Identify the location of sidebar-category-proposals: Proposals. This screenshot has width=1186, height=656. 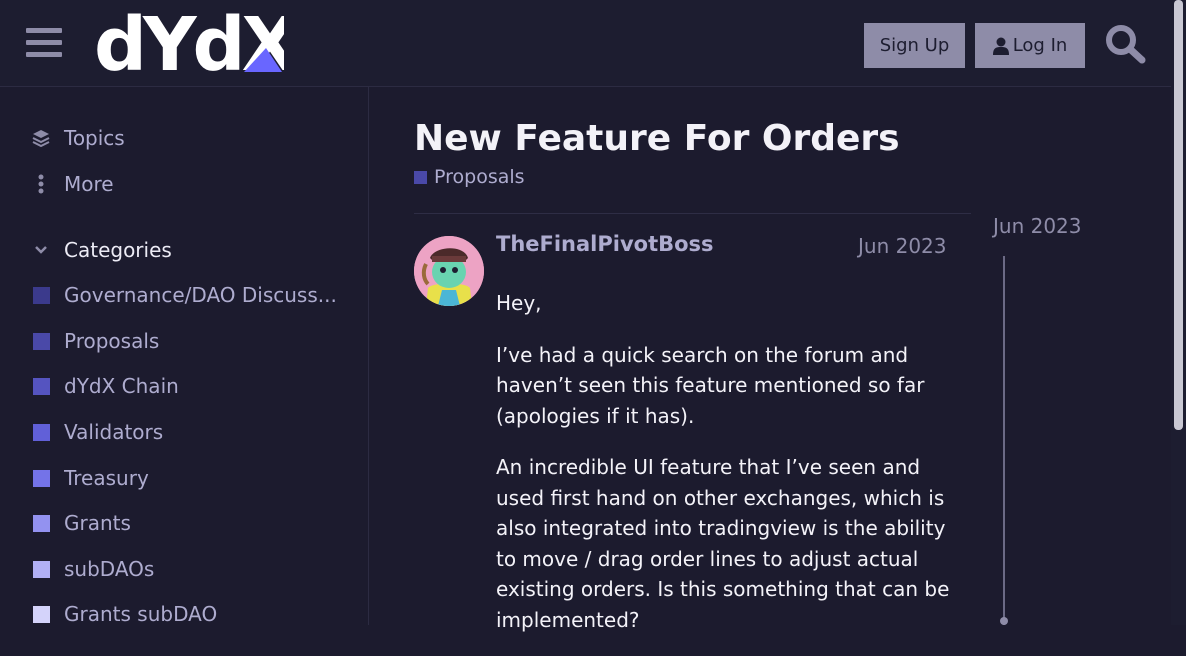
(188, 341).